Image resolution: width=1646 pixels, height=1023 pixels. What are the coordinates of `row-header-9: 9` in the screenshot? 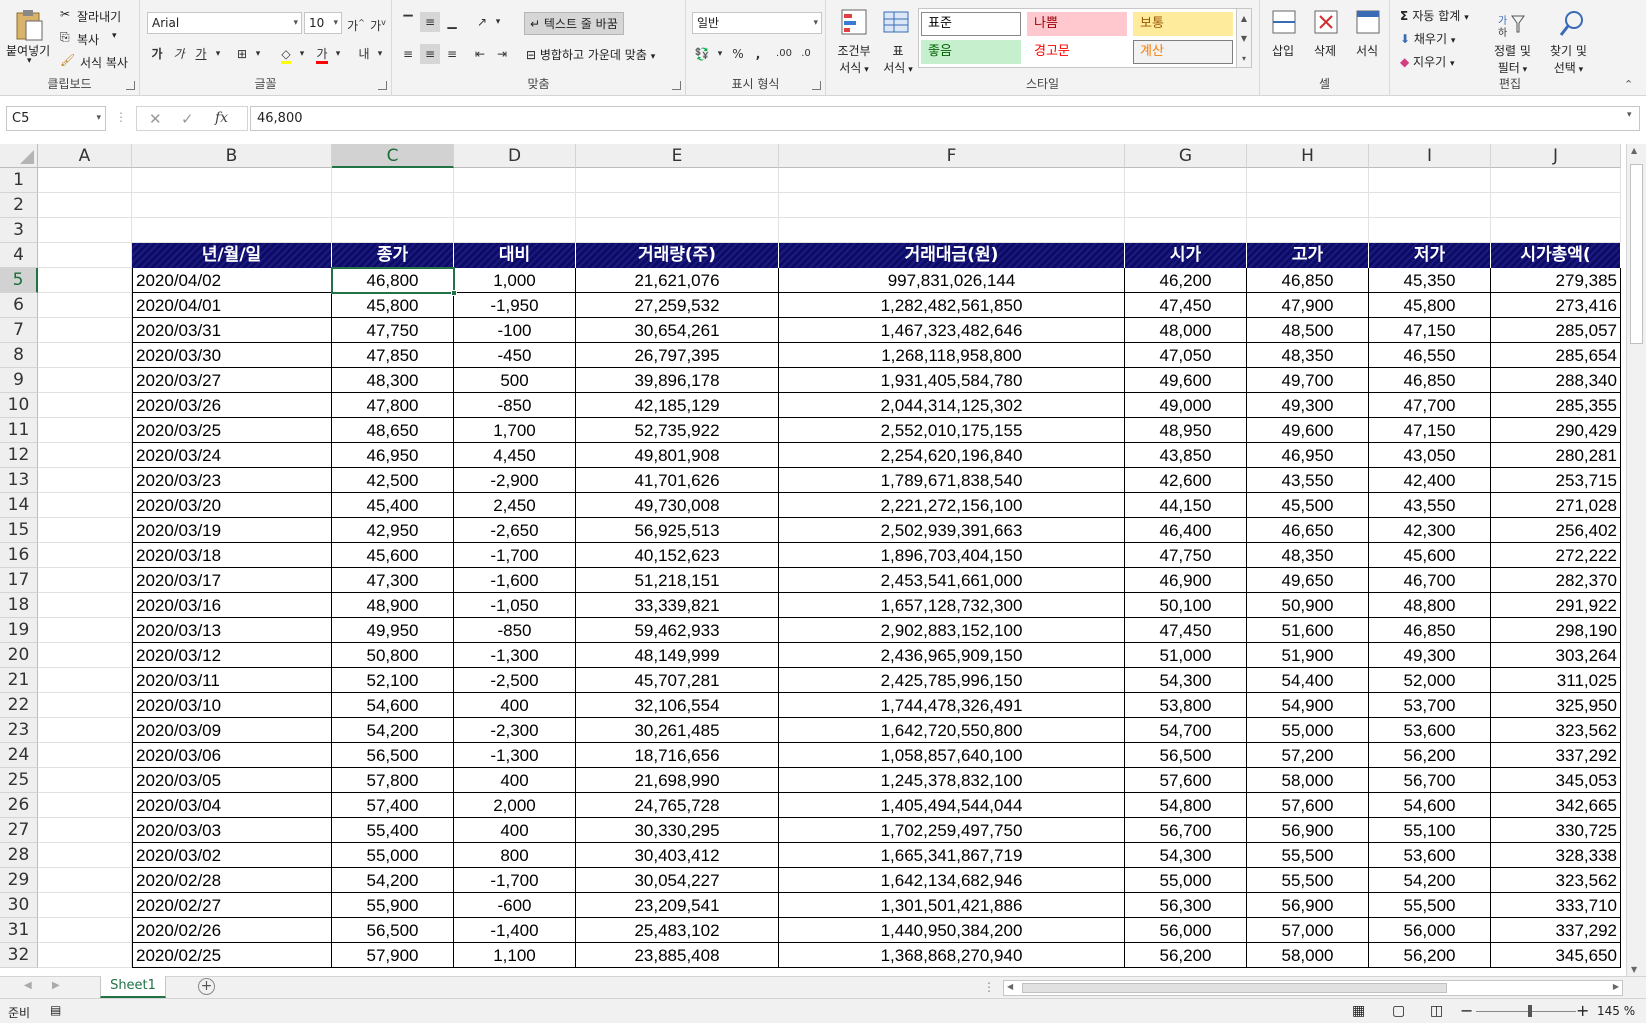 It's located at (19, 380).